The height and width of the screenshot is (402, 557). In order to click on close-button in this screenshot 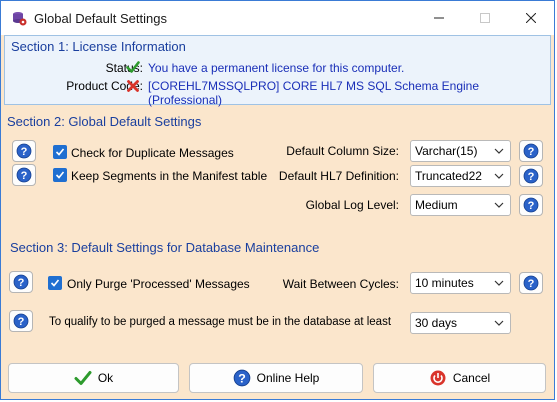, I will do `click(531, 18)`.